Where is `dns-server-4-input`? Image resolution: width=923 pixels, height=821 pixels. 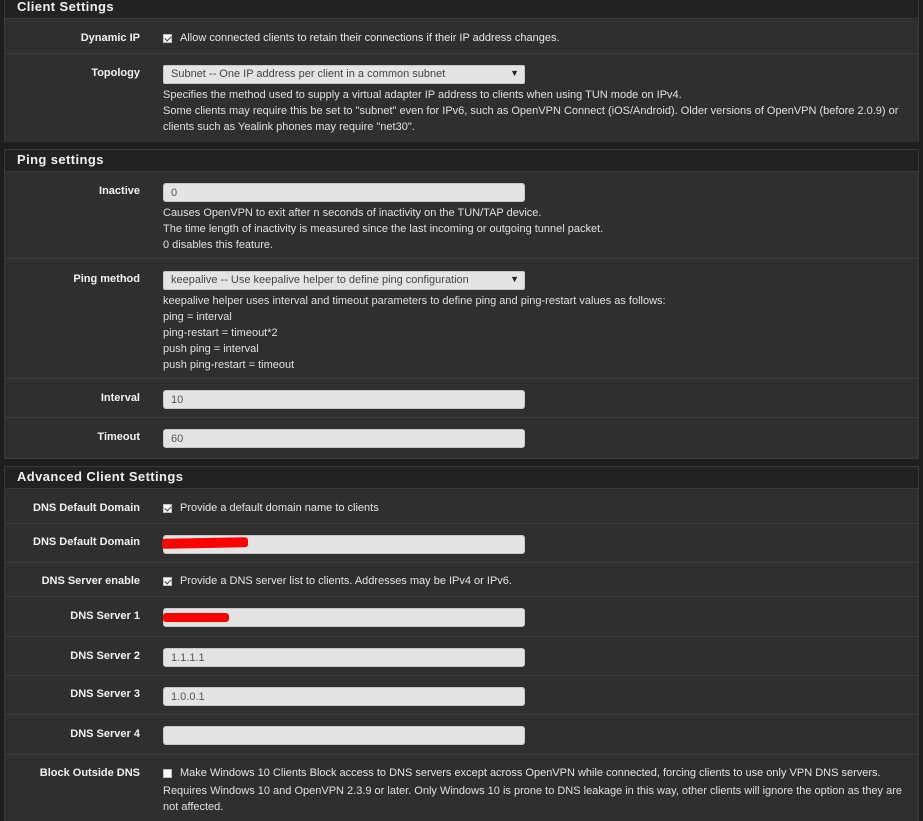
dns-server-4-input is located at coordinates (344, 735).